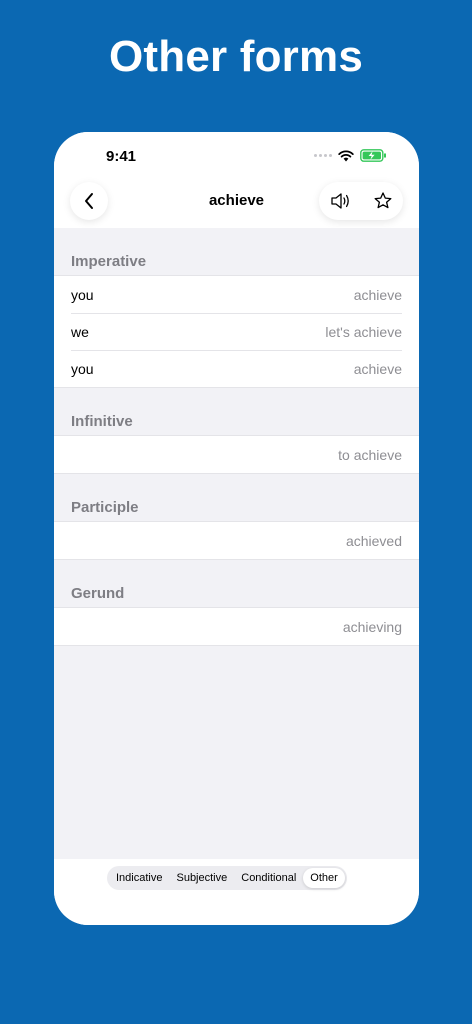 Image resolution: width=472 pixels, height=1024 pixels. I want to click on navigation-bar: achieve, so click(236, 204).